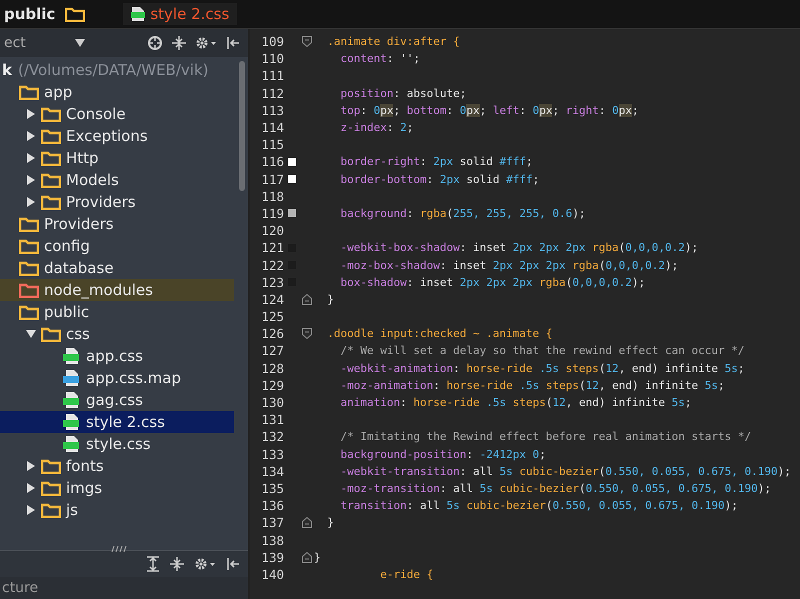 This screenshot has width=800, height=599. What do you see at coordinates (272, 144) in the screenshot?
I see `line-number: 115` at bounding box center [272, 144].